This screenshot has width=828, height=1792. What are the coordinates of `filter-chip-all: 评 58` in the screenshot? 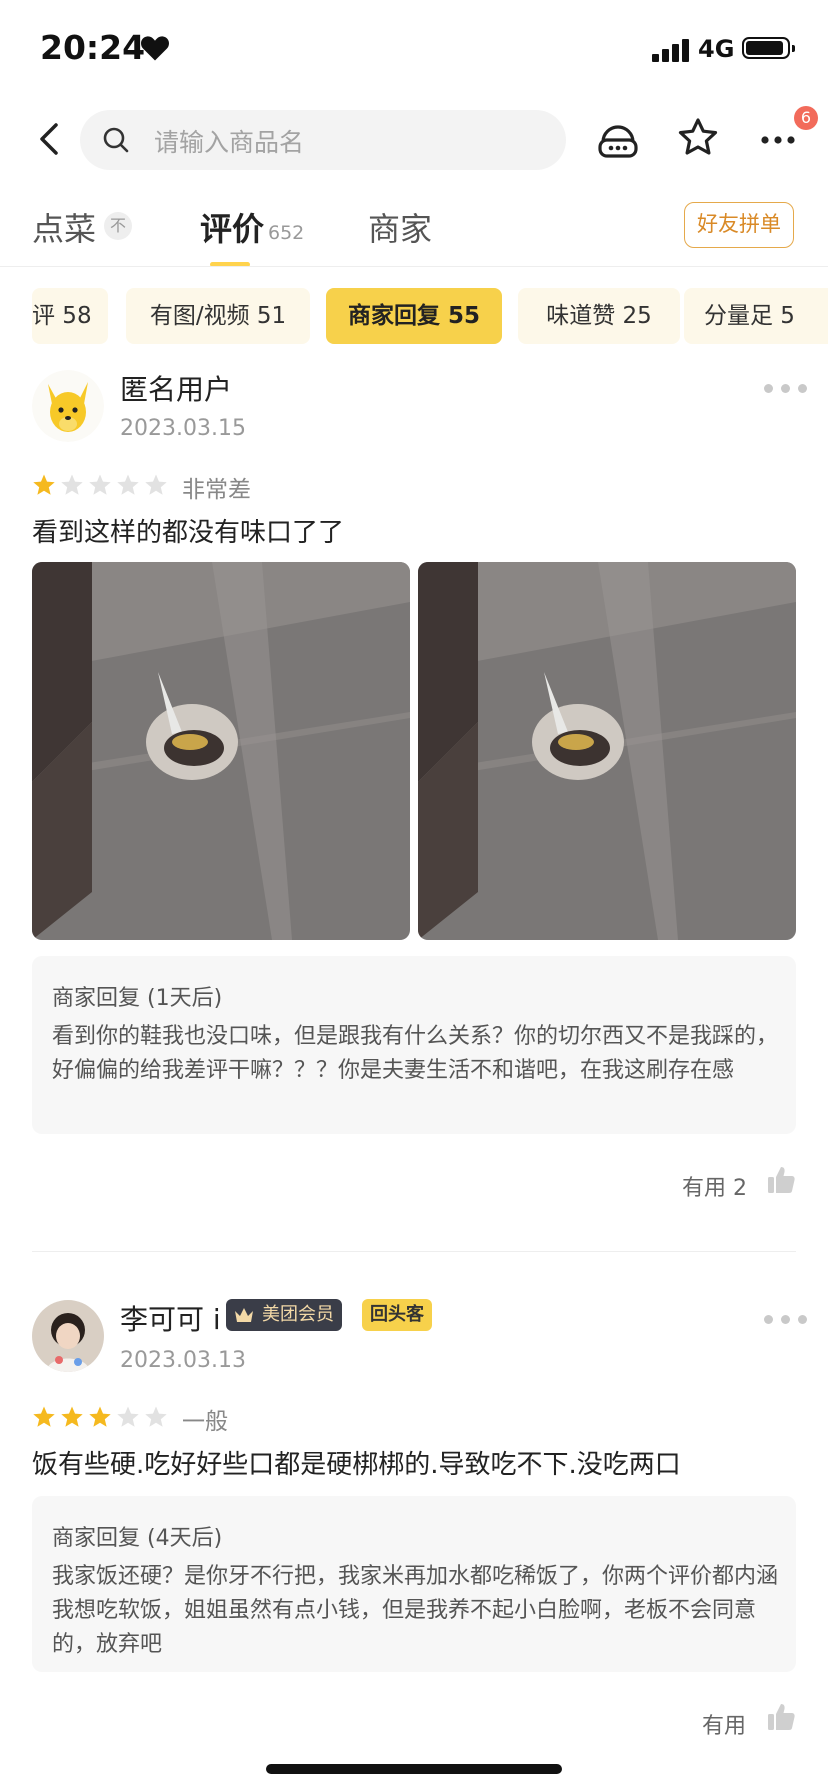 It's located at (70, 316).